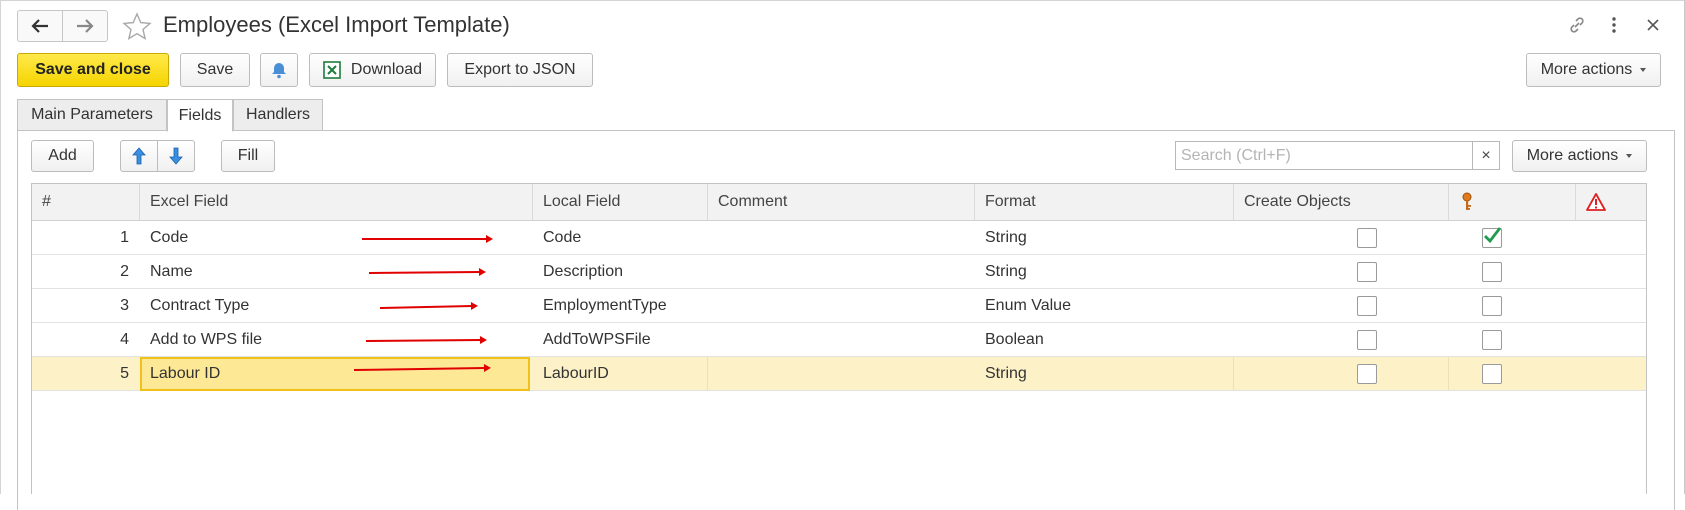  I want to click on table-row: 5 Labour ID LabourID String, so click(839, 374).